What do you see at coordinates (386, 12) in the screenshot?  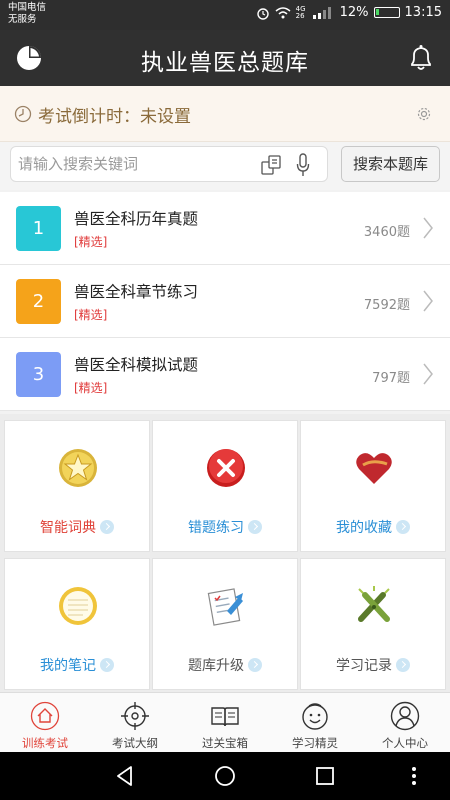 I see `battery-icon` at bounding box center [386, 12].